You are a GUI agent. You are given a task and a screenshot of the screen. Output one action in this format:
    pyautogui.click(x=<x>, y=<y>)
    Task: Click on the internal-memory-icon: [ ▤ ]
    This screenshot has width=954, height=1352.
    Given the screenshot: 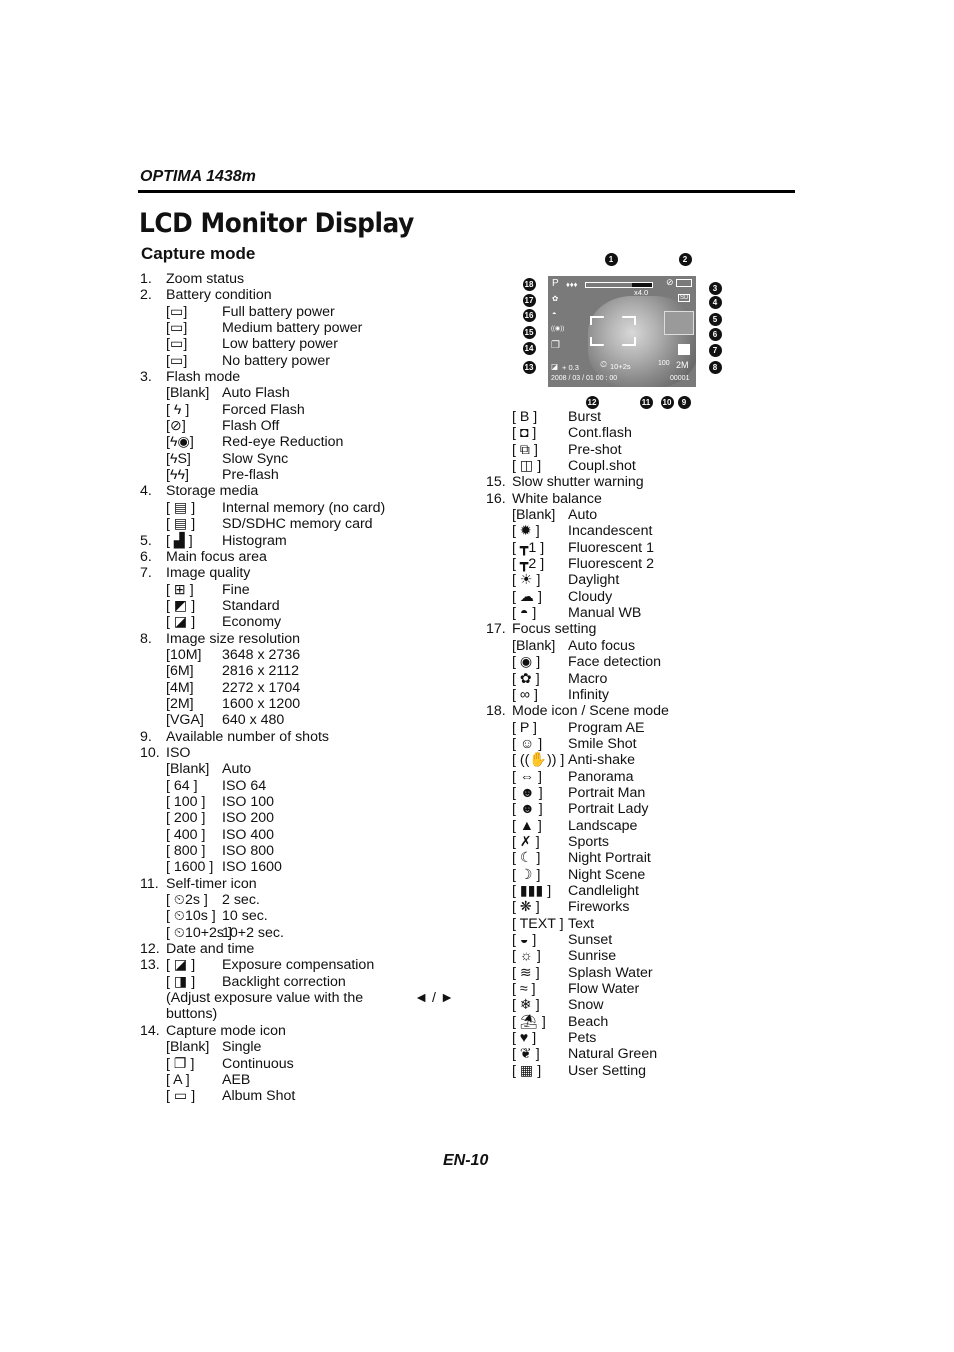 What is the action you would take?
    pyautogui.click(x=181, y=507)
    